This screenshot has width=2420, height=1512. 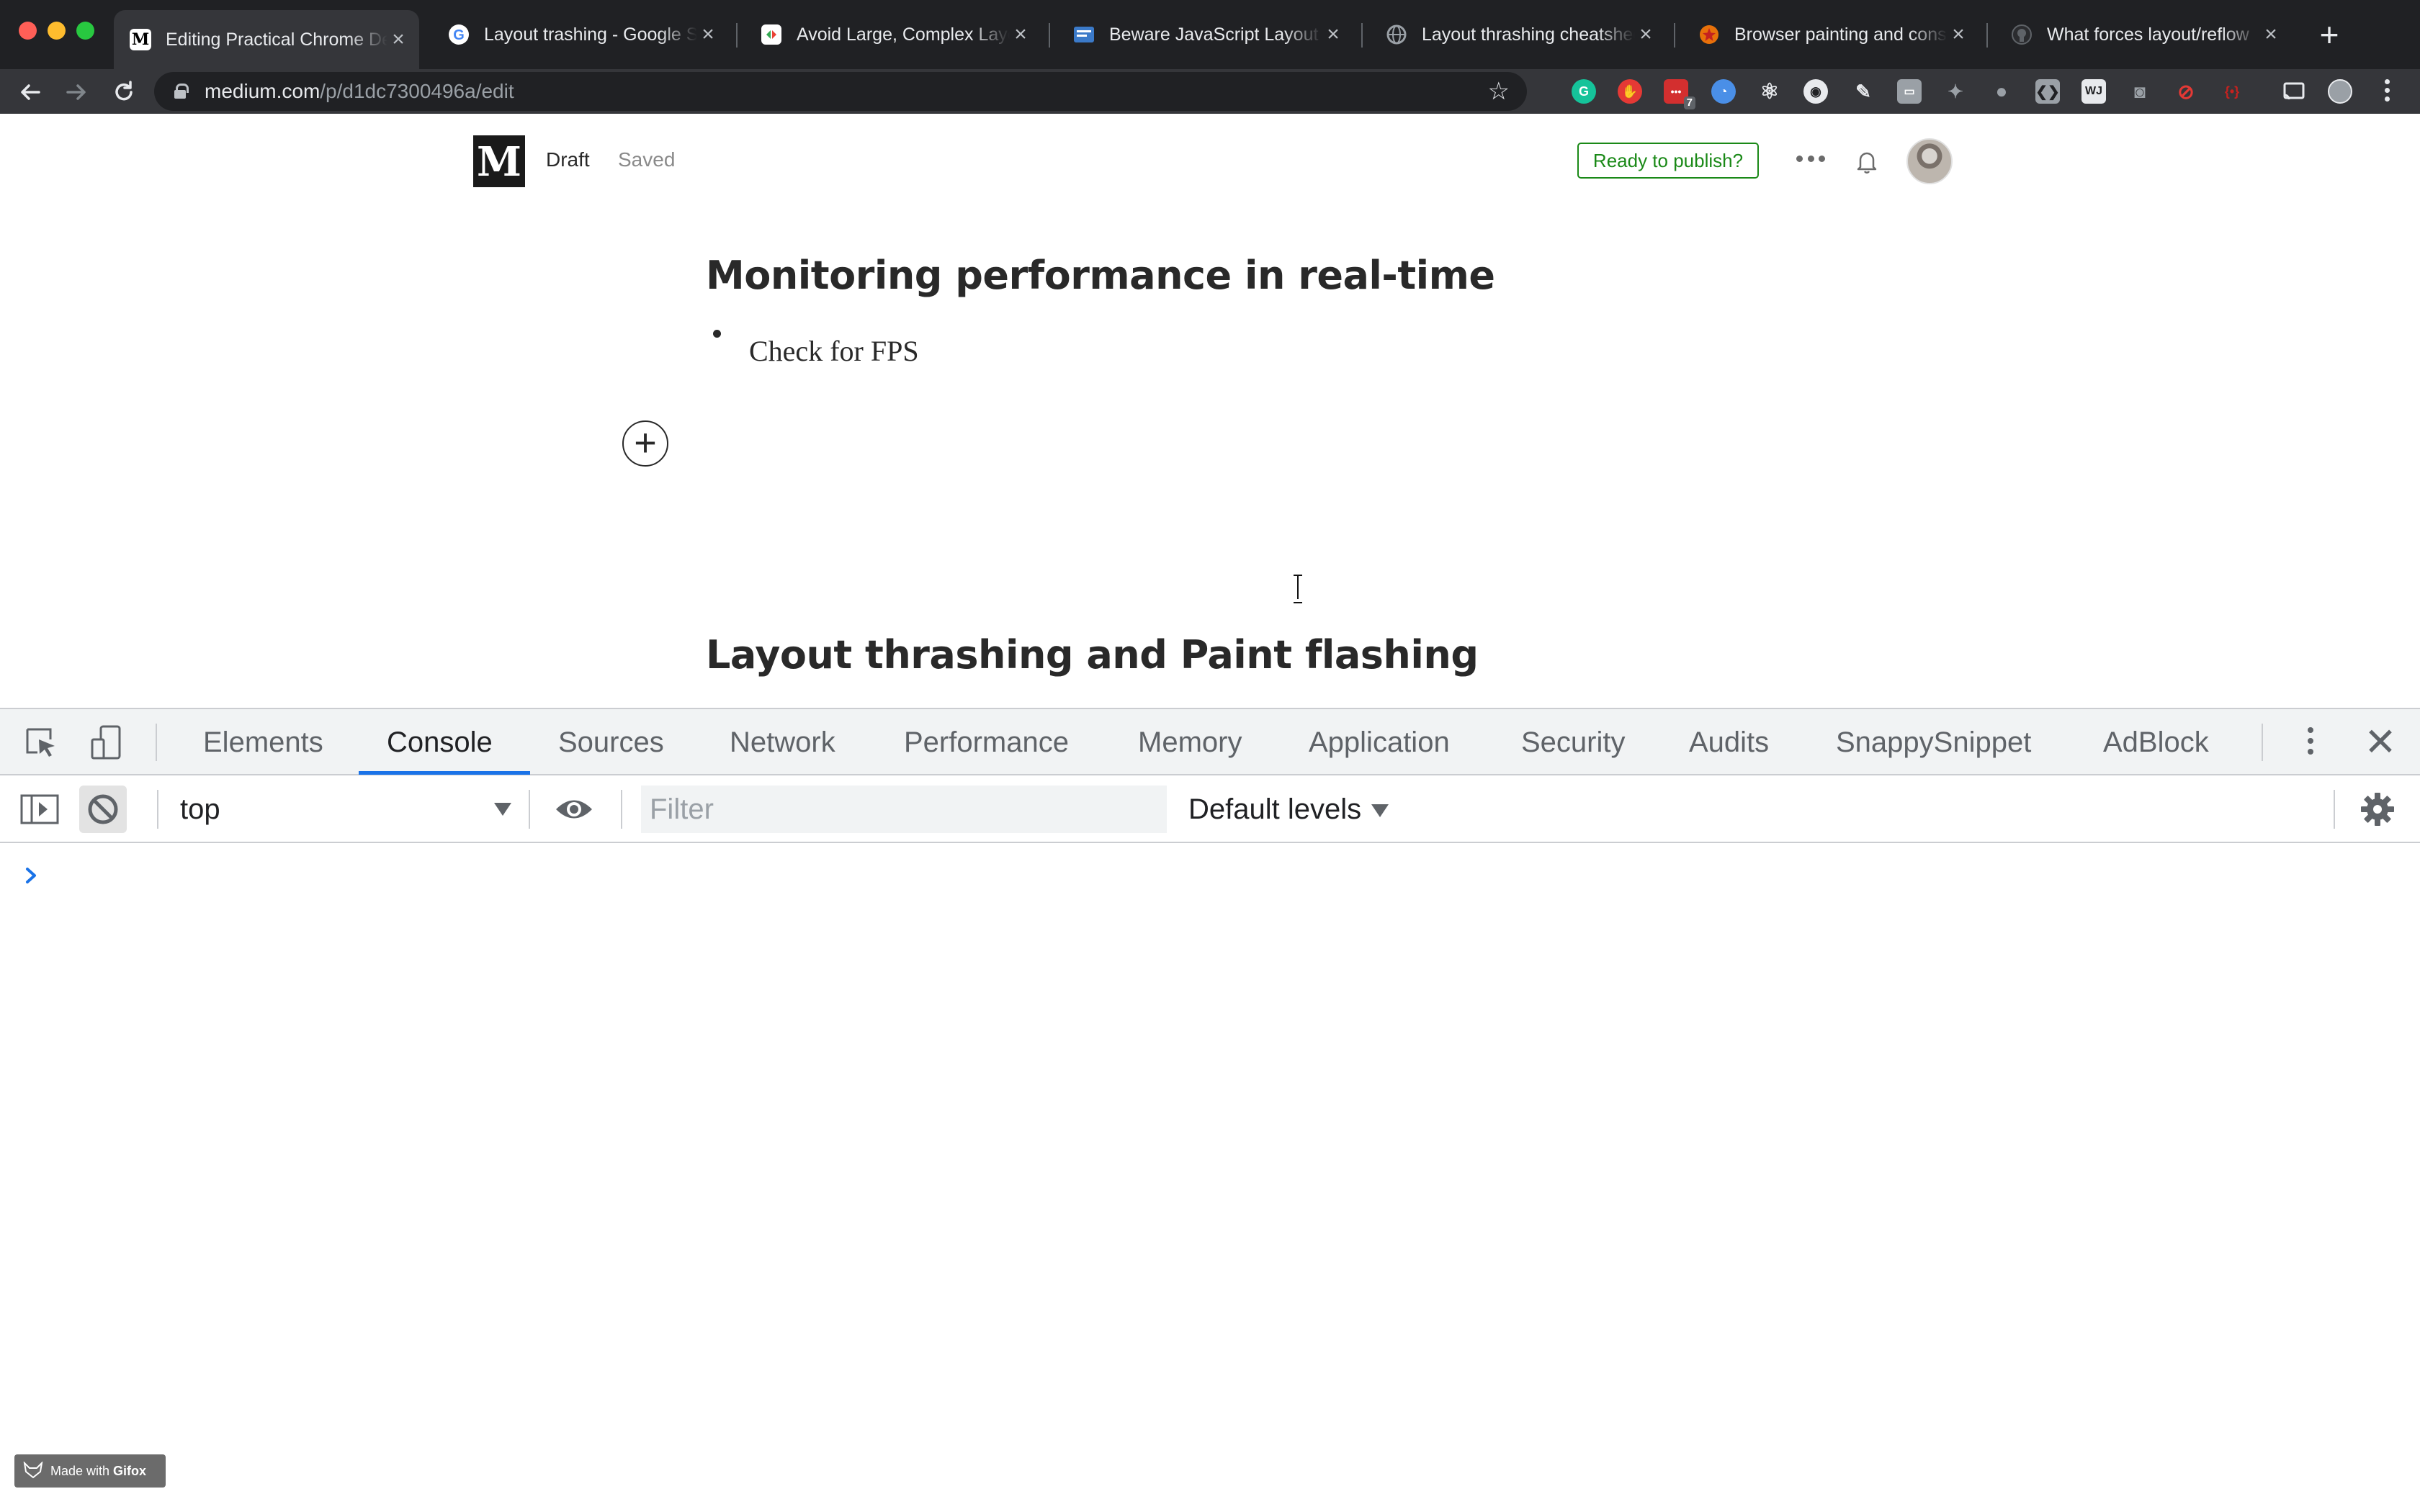 I want to click on gifox-watermark: Made with Gifox, so click(x=90, y=1471).